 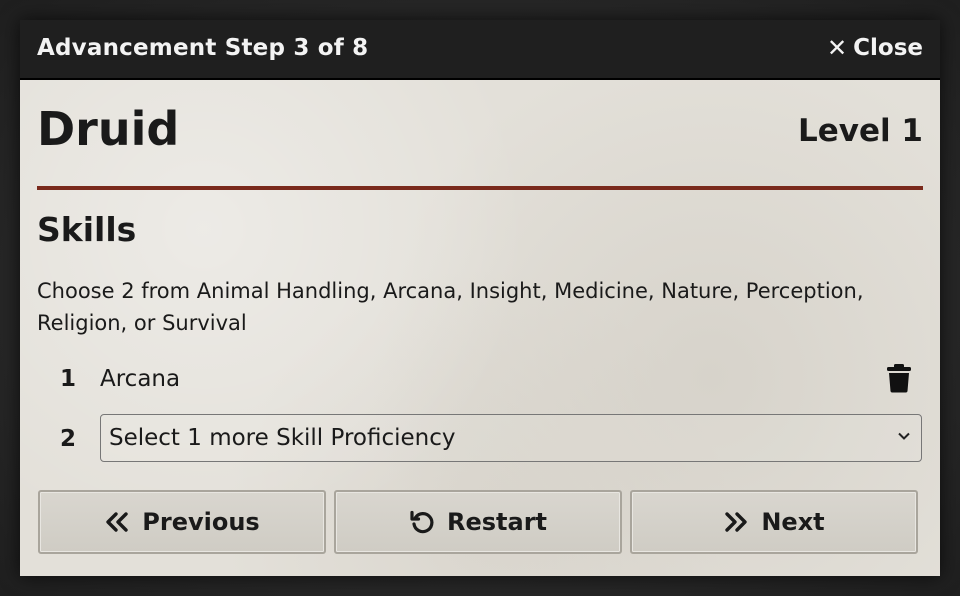 I want to click on navigation-buttons: Previous Restart Next, so click(x=480, y=523).